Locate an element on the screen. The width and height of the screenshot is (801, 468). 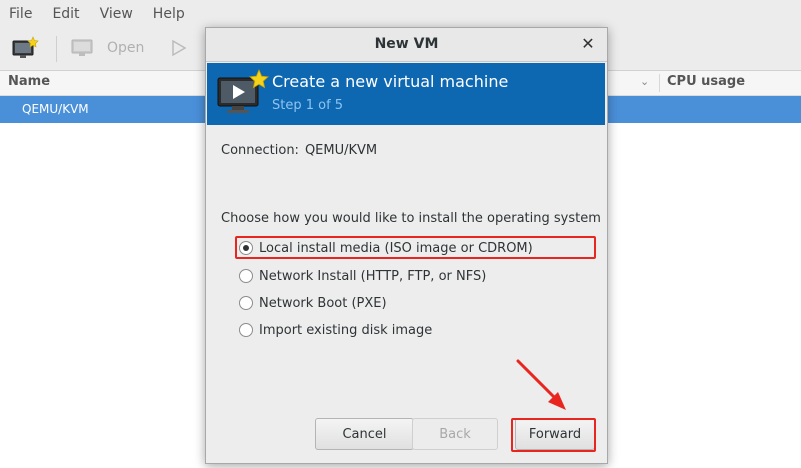
menu-file: File is located at coordinates (21, 14).